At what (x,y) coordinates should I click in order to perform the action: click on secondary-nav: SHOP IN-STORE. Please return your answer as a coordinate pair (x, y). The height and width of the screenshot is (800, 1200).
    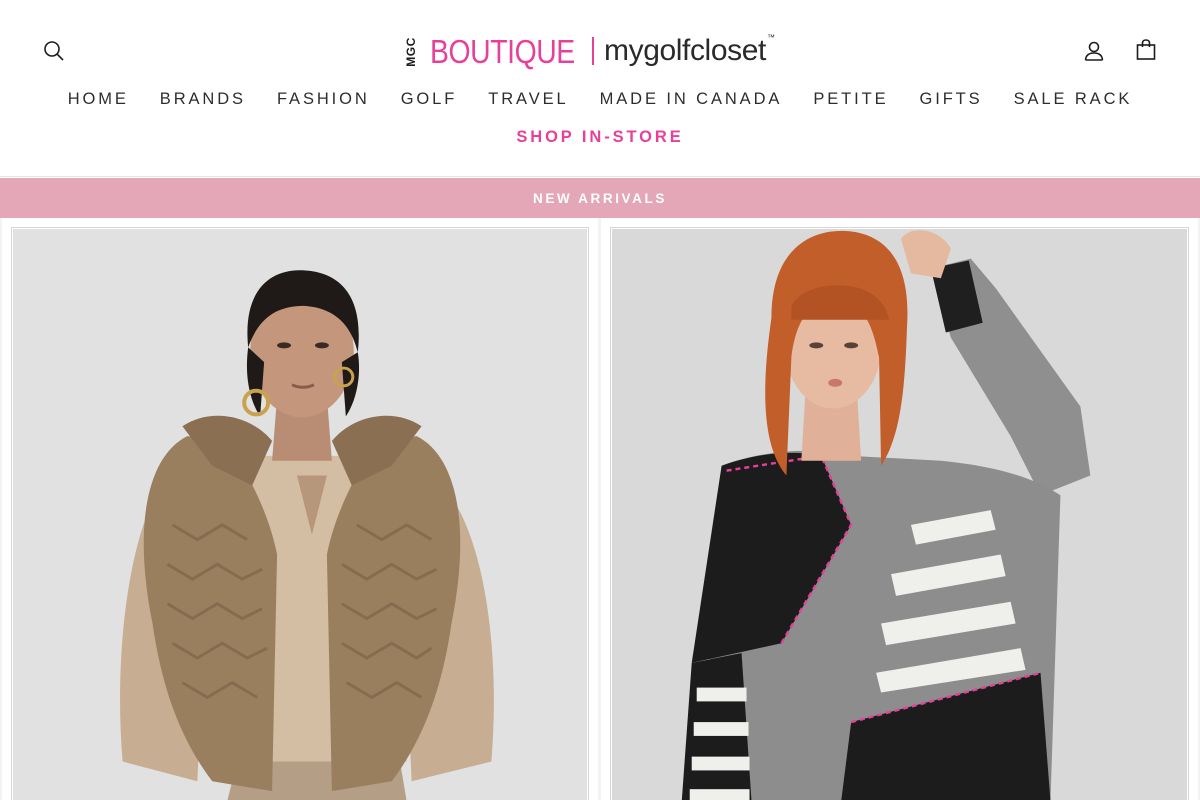
    Looking at the image, I should click on (600, 137).